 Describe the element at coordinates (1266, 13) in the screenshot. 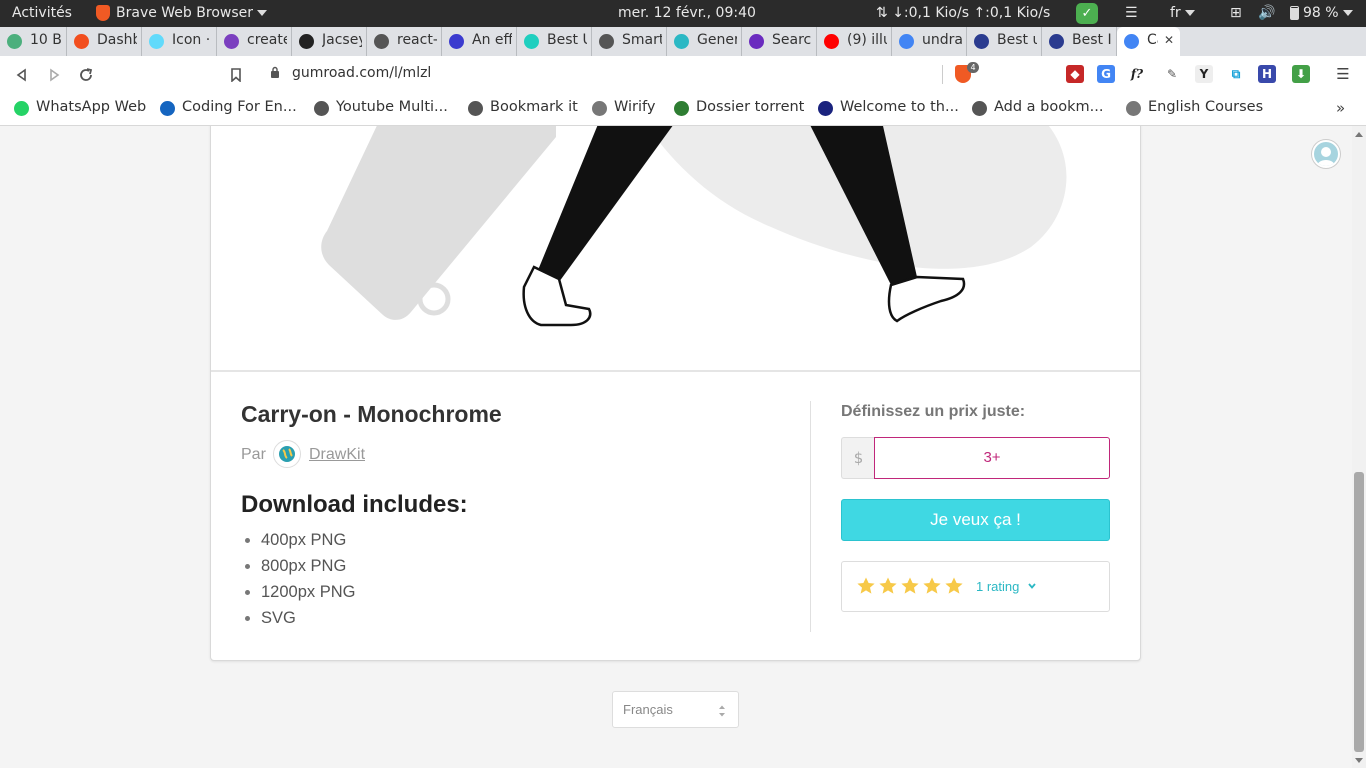

I see `volume-icon: 🔊` at that location.